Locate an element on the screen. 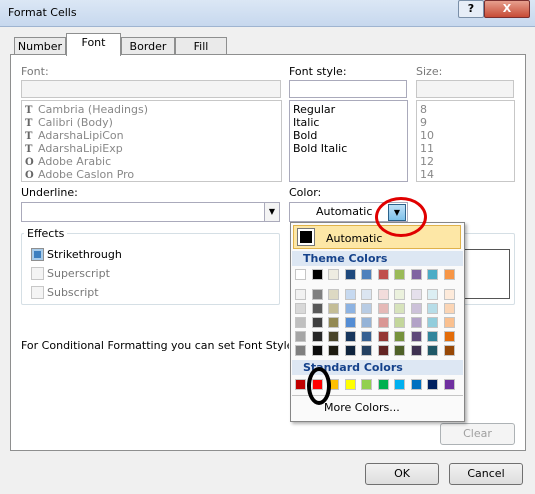  font-list-item: T AdarshaLipiExp is located at coordinates (151, 148).